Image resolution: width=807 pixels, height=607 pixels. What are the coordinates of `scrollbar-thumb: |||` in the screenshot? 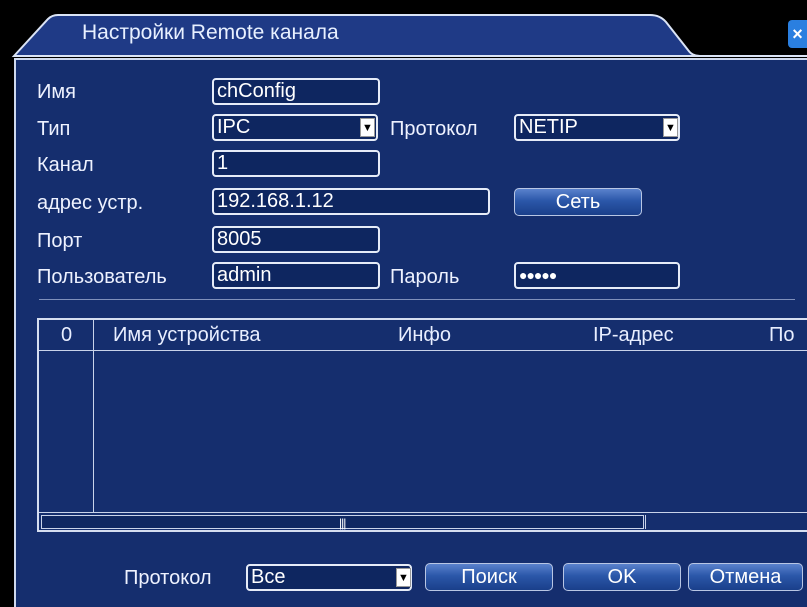 It's located at (342, 522).